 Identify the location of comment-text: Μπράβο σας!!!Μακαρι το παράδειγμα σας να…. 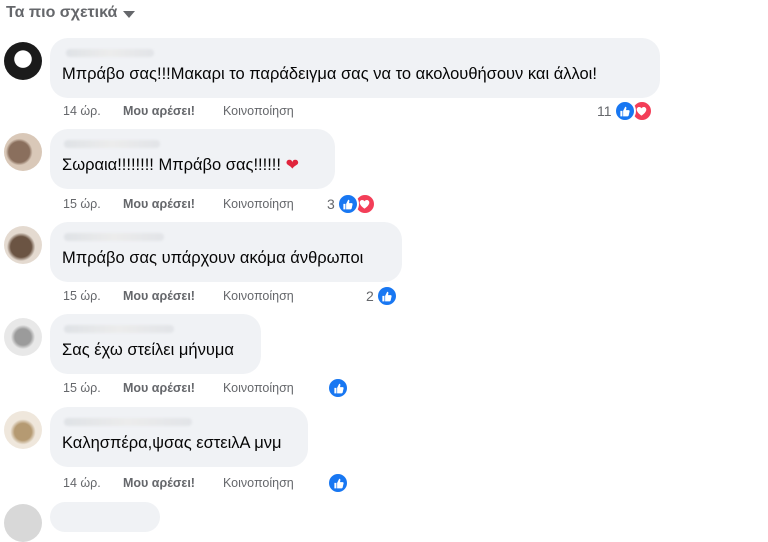
(329, 74).